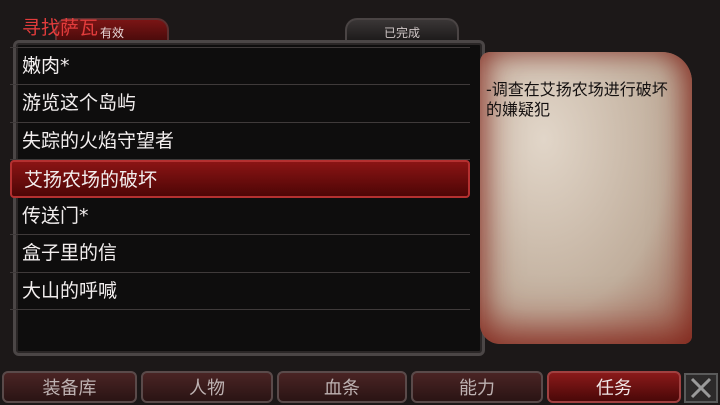  What do you see at coordinates (342, 387) in the screenshot?
I see `nav-health-button: 血条` at bounding box center [342, 387].